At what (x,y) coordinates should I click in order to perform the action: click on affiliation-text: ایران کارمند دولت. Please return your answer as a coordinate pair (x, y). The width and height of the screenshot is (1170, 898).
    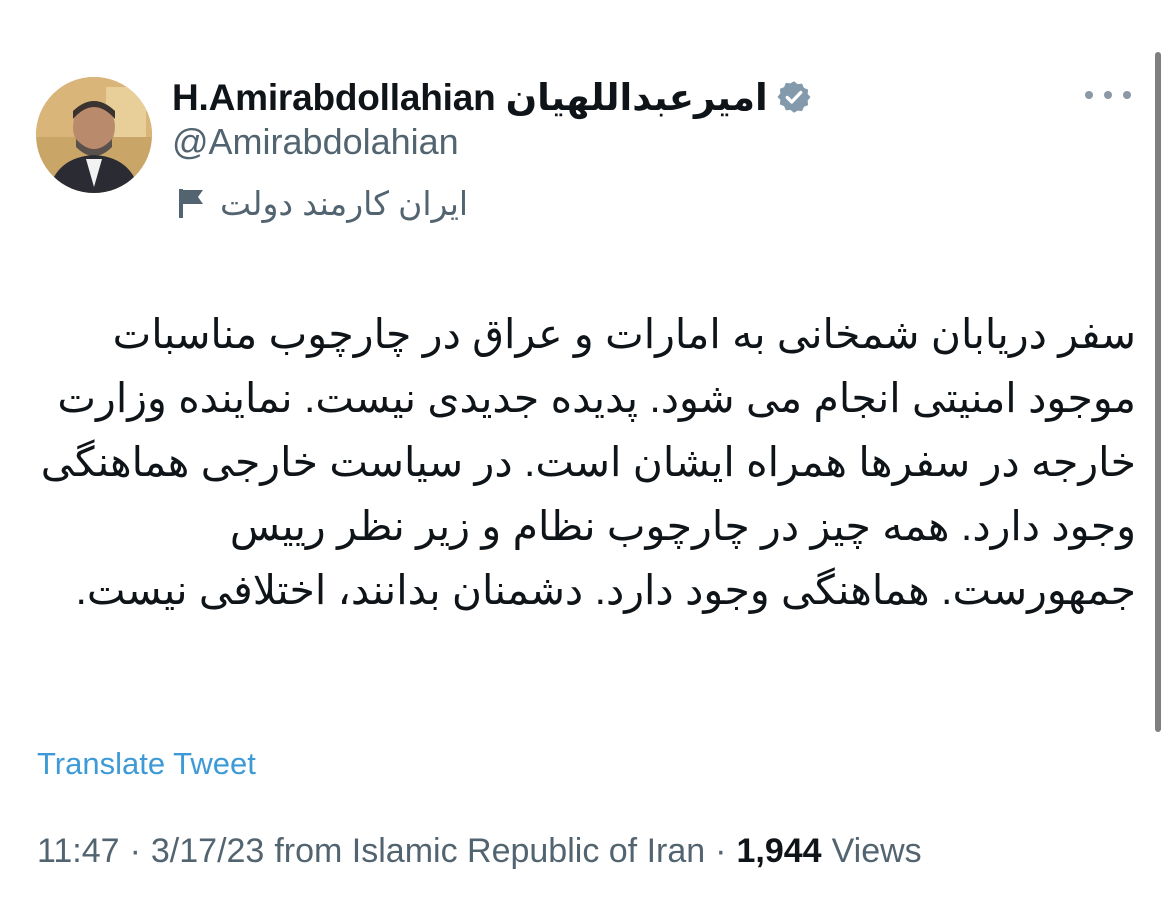
    Looking at the image, I should click on (344, 203).